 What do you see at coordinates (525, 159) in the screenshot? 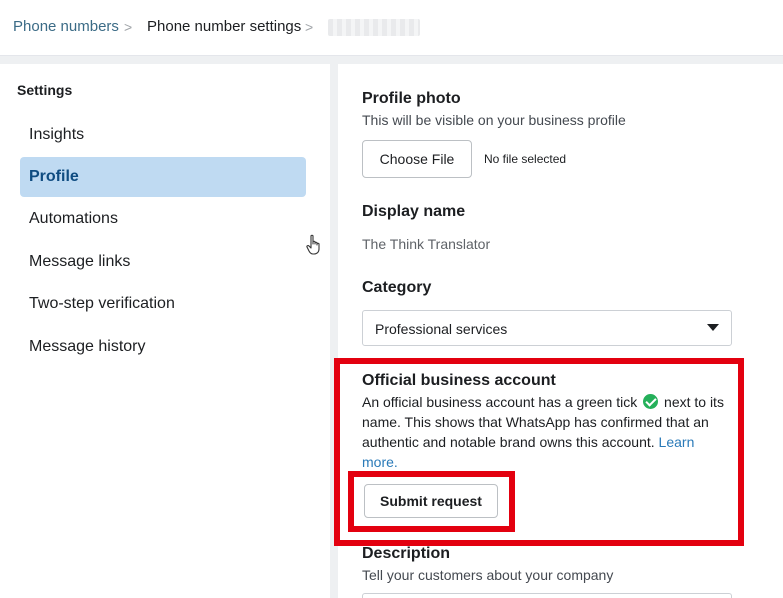
I see `file-status-text: No file selected` at bounding box center [525, 159].